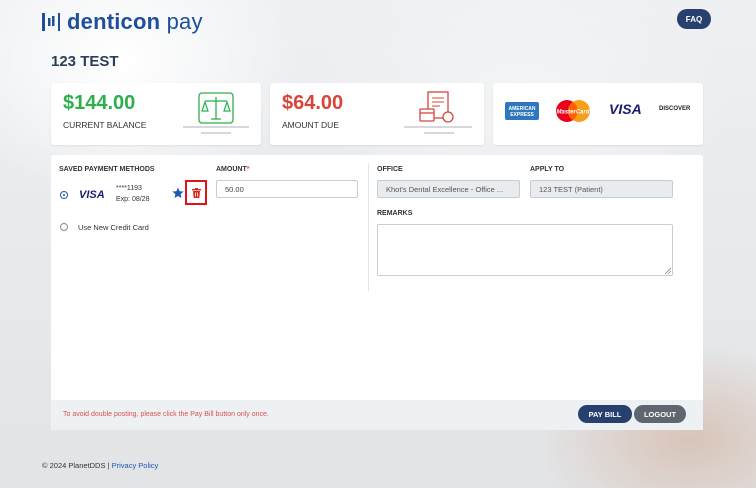  I want to click on brand-name-light: pay, so click(181, 21).